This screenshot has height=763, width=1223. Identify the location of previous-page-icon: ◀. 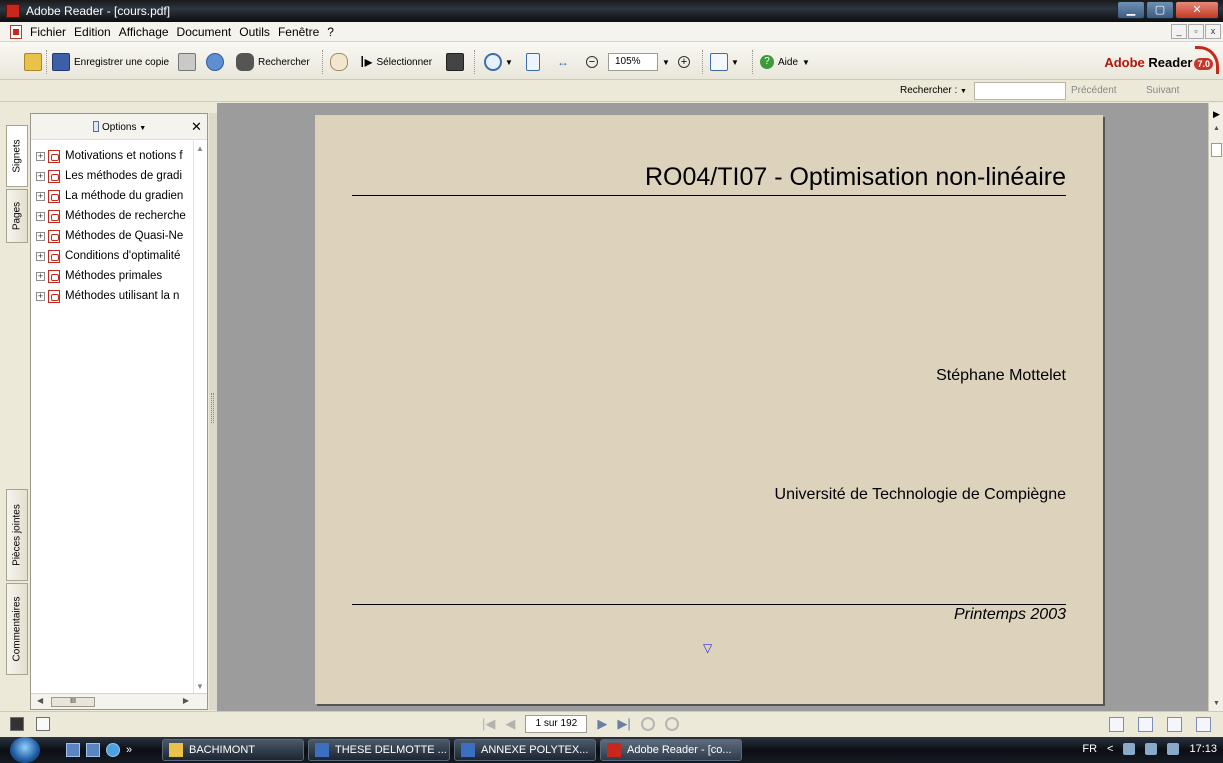
(510, 724).